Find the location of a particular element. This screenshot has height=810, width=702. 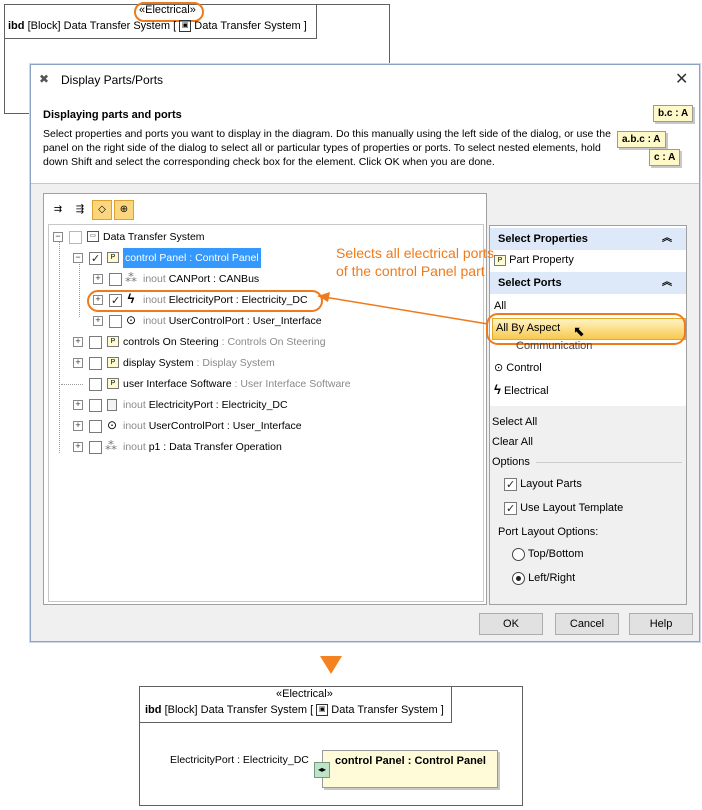

port-label: ElectricityPort : Electricity_DC is located at coordinates (239, 760).